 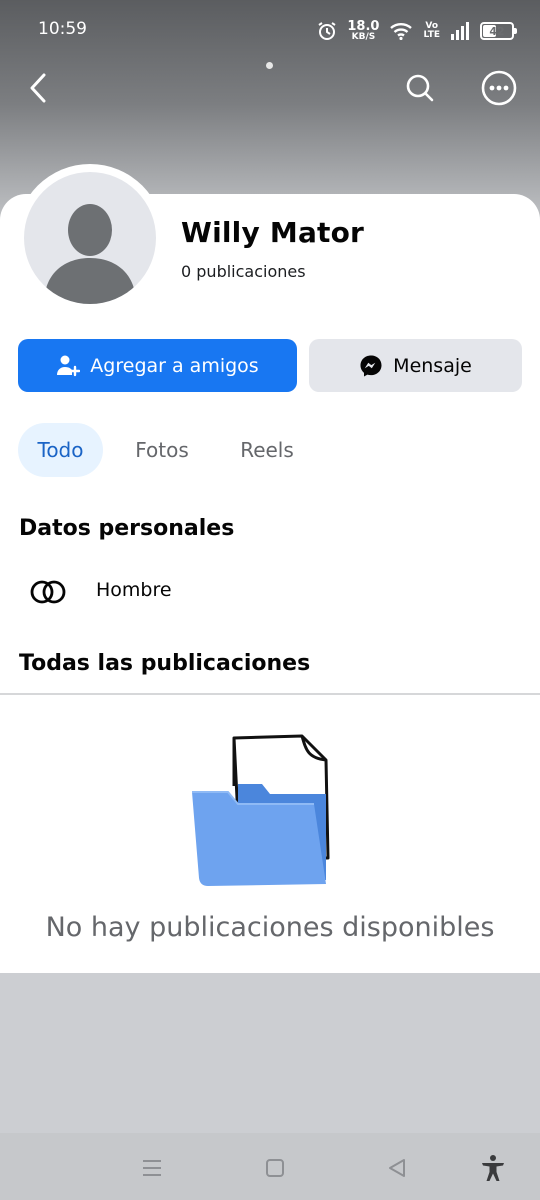 What do you see at coordinates (127, 528) in the screenshot?
I see `personal-data-title: Datos personales` at bounding box center [127, 528].